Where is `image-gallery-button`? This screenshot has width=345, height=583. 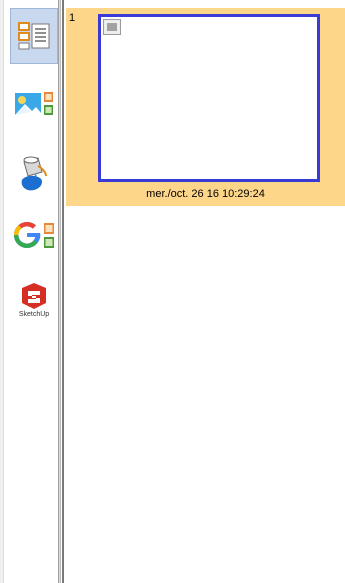 image-gallery-button is located at coordinates (34, 104).